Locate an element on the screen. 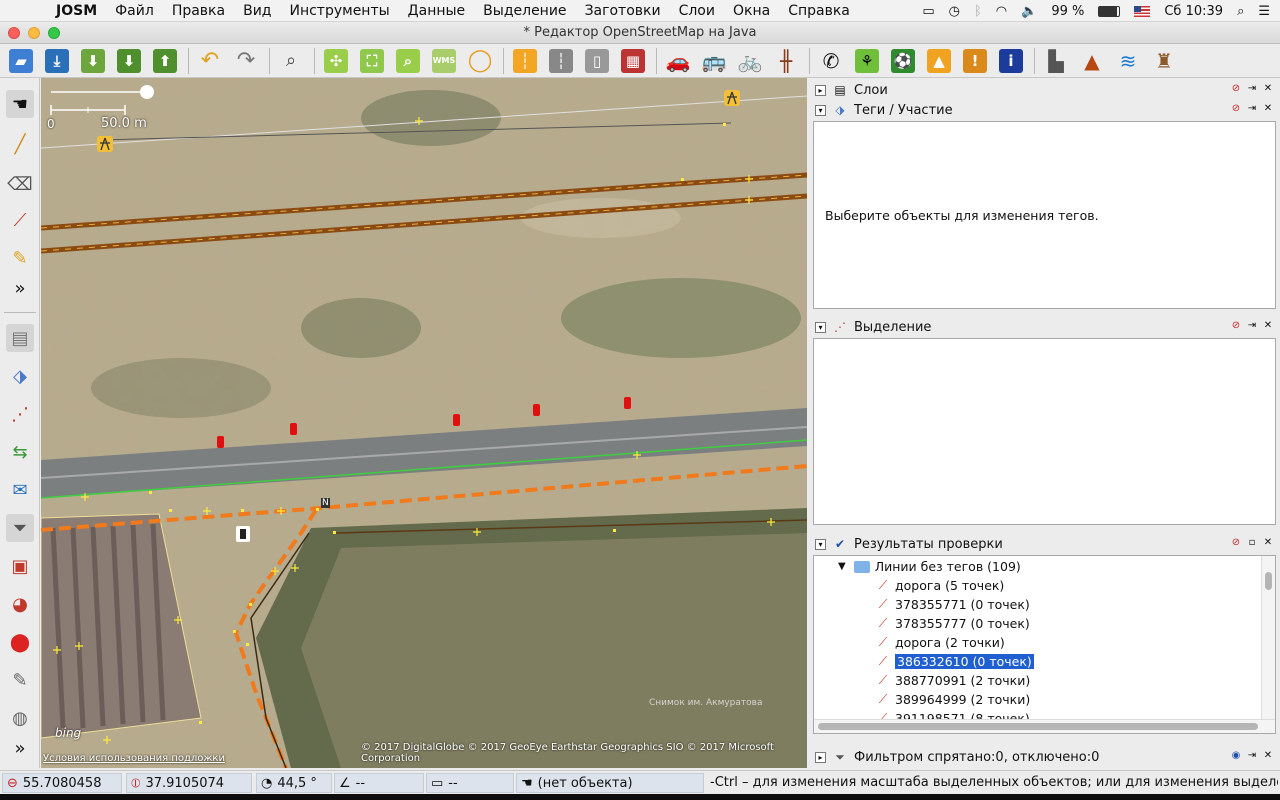 This screenshot has height=800, width=1280. zoom-actual-button: ⌕ is located at coordinates (408, 61).